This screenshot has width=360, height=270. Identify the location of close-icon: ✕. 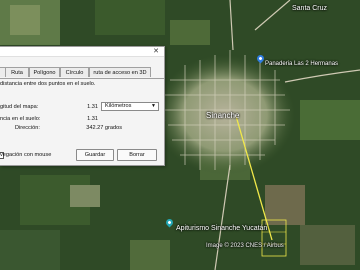
(156, 51).